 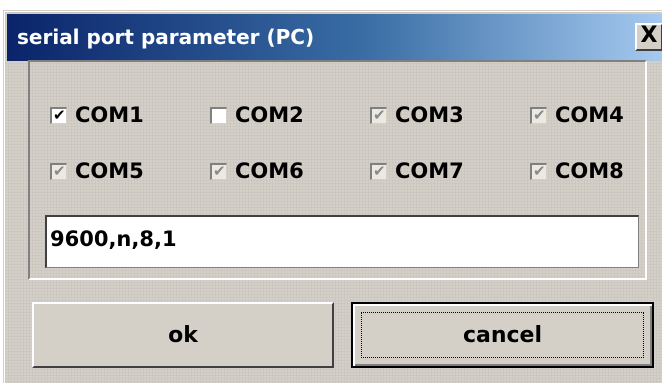 What do you see at coordinates (342, 241) in the screenshot?
I see `port-settings-input: 9600,n,8,1` at bounding box center [342, 241].